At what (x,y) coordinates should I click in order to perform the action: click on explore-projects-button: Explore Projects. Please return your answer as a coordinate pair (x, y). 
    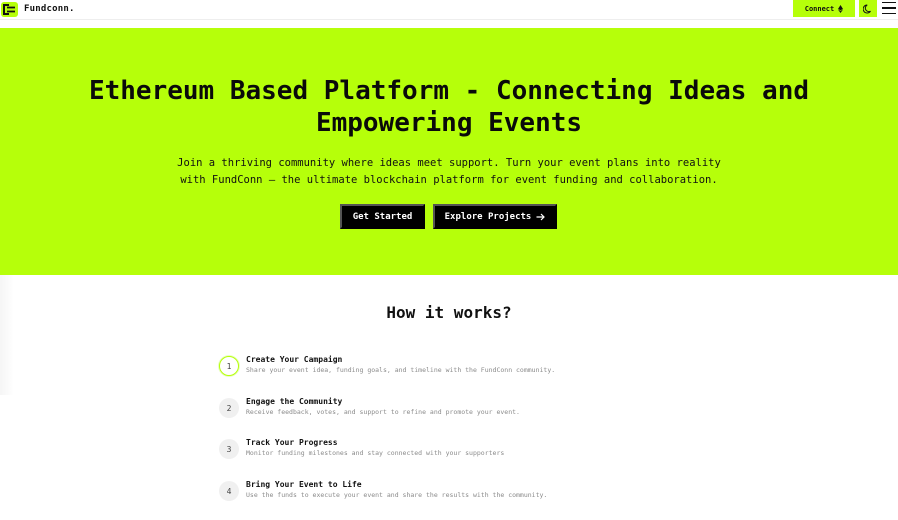
    Looking at the image, I should click on (495, 216).